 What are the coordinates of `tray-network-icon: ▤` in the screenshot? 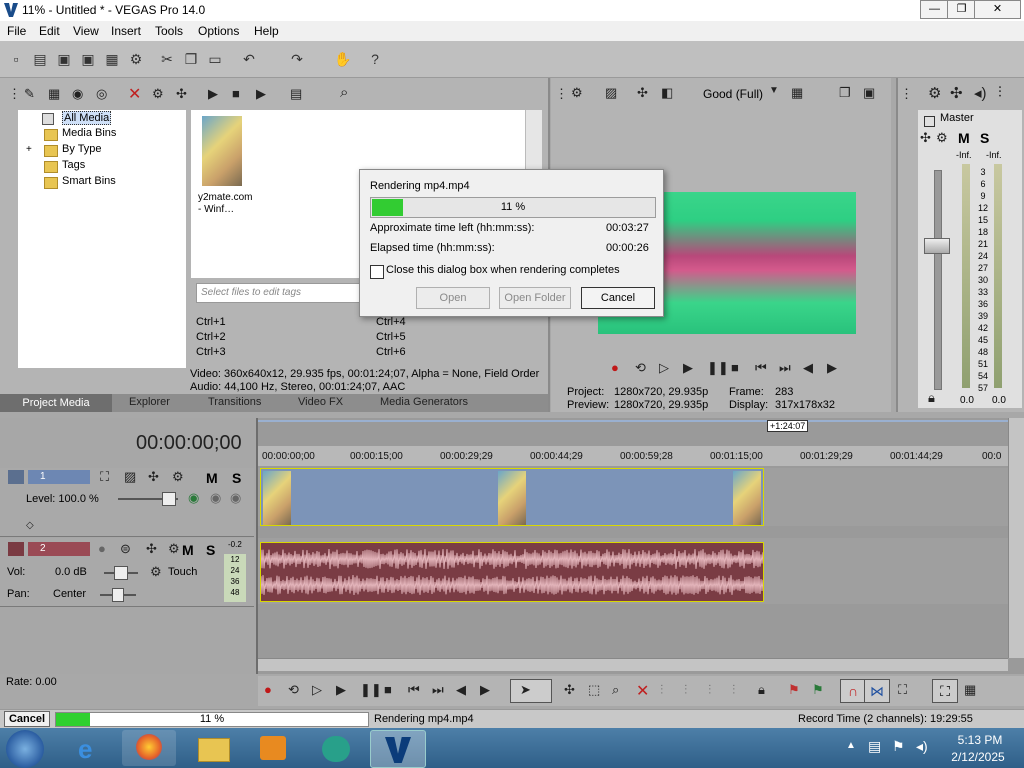 It's located at (874, 746).